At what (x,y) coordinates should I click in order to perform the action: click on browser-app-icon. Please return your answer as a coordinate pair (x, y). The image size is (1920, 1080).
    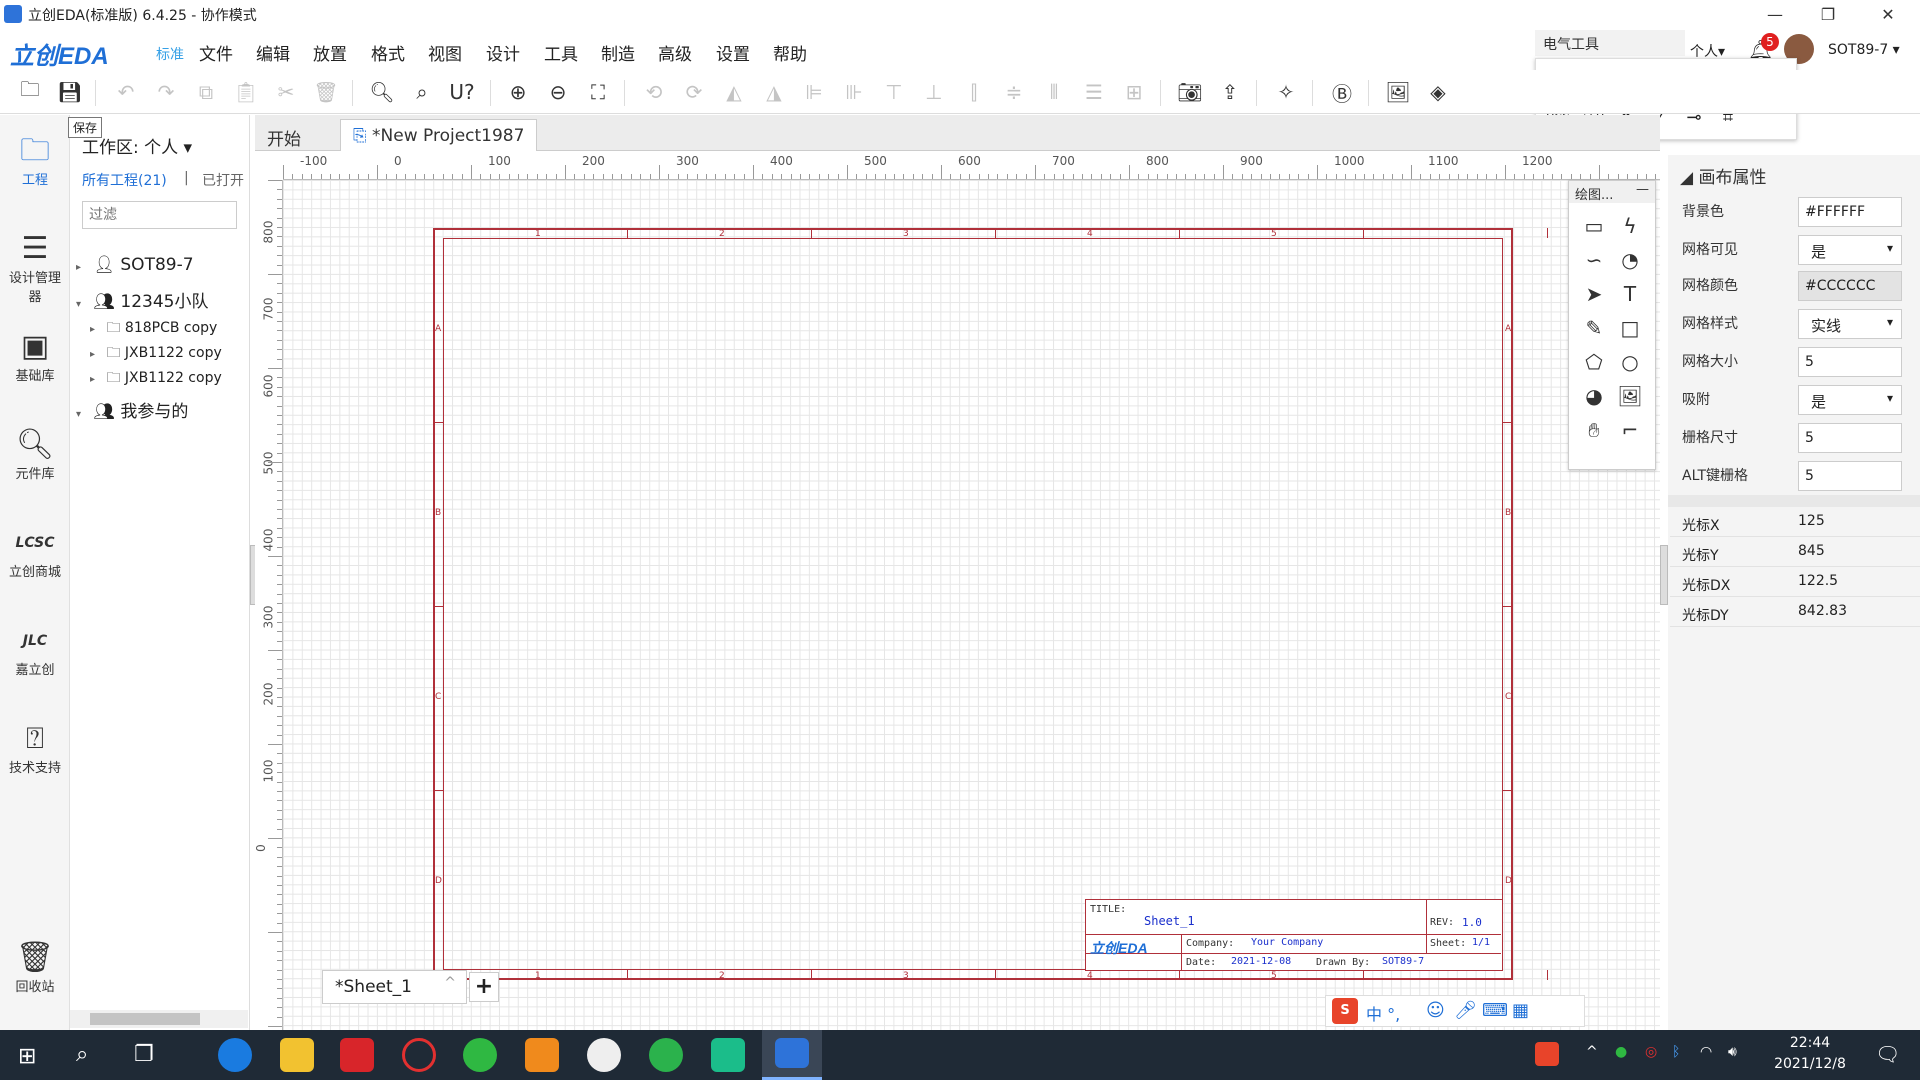
    Looking at the image, I should click on (419, 1055).